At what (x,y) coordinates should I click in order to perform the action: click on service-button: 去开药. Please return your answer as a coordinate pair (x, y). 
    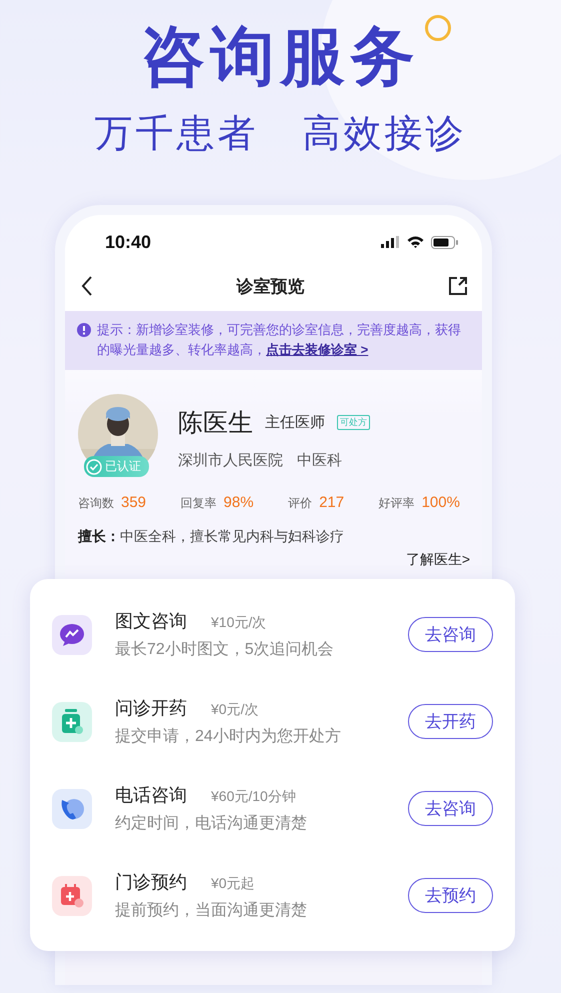
    Looking at the image, I should click on (450, 721).